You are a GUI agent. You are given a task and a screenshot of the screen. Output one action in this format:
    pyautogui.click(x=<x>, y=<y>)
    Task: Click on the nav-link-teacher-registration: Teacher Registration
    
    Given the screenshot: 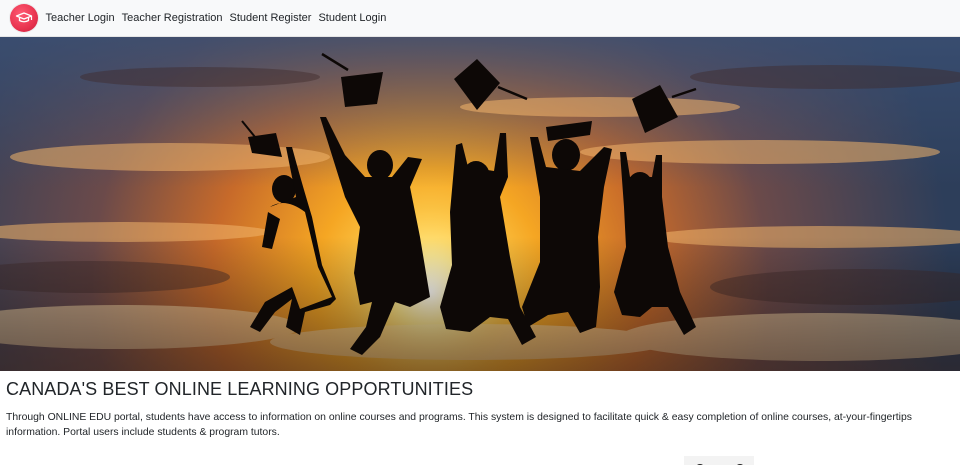 What is the action you would take?
    pyautogui.click(x=172, y=18)
    